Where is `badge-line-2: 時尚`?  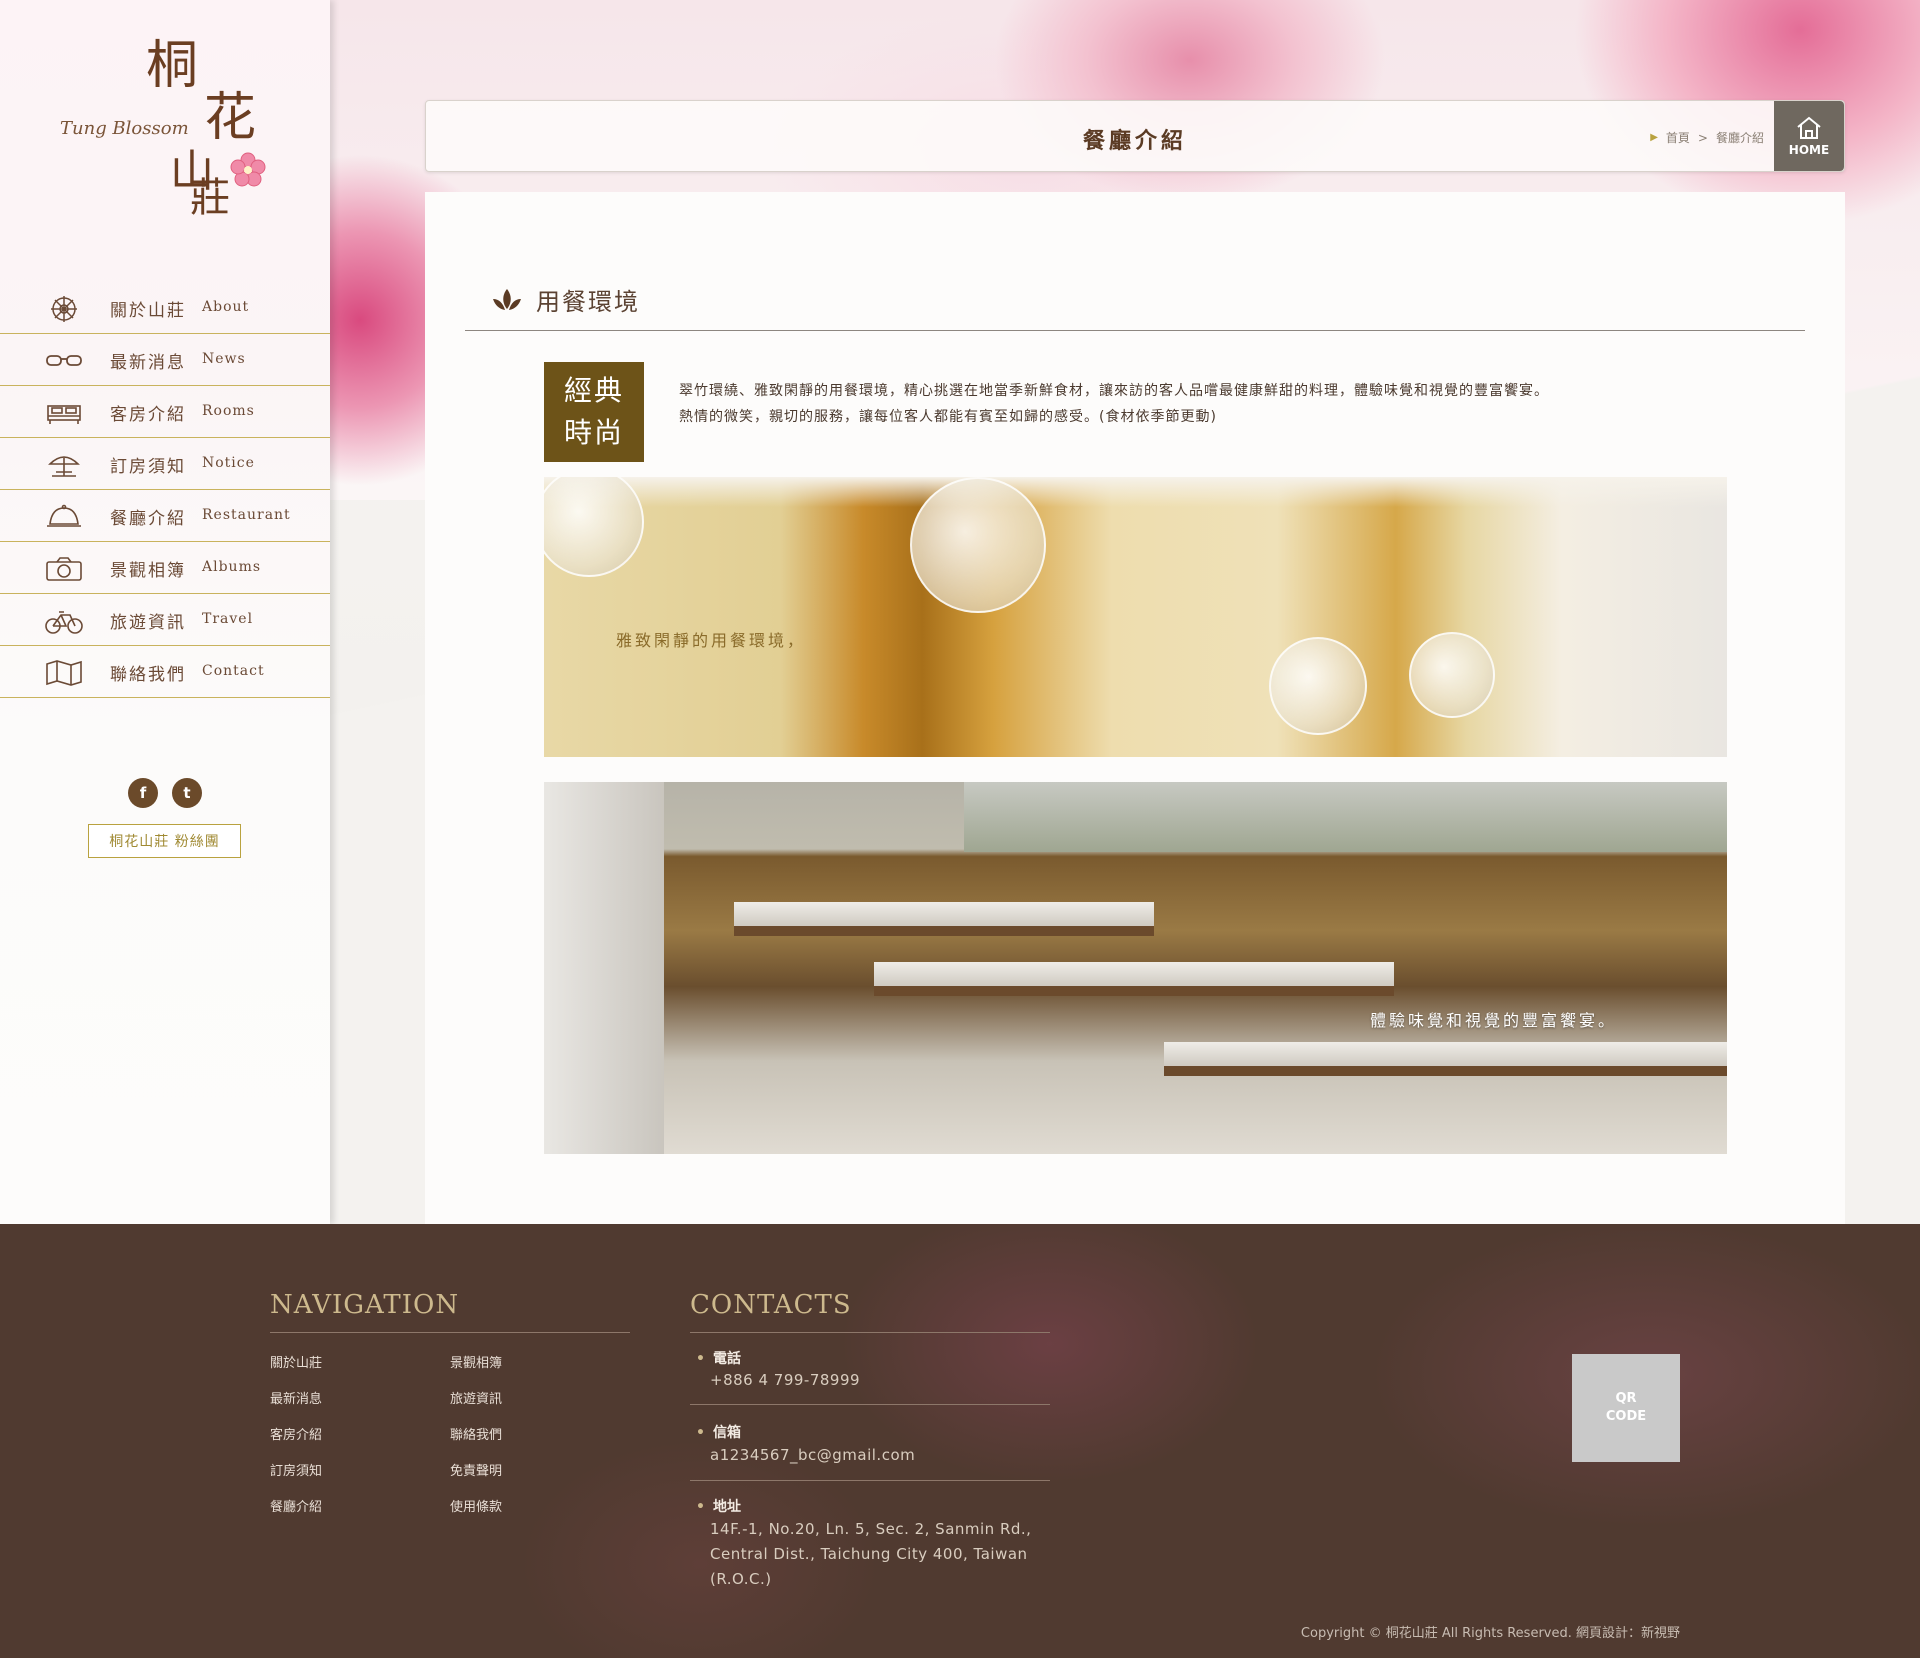 badge-line-2: 時尚 is located at coordinates (593, 432).